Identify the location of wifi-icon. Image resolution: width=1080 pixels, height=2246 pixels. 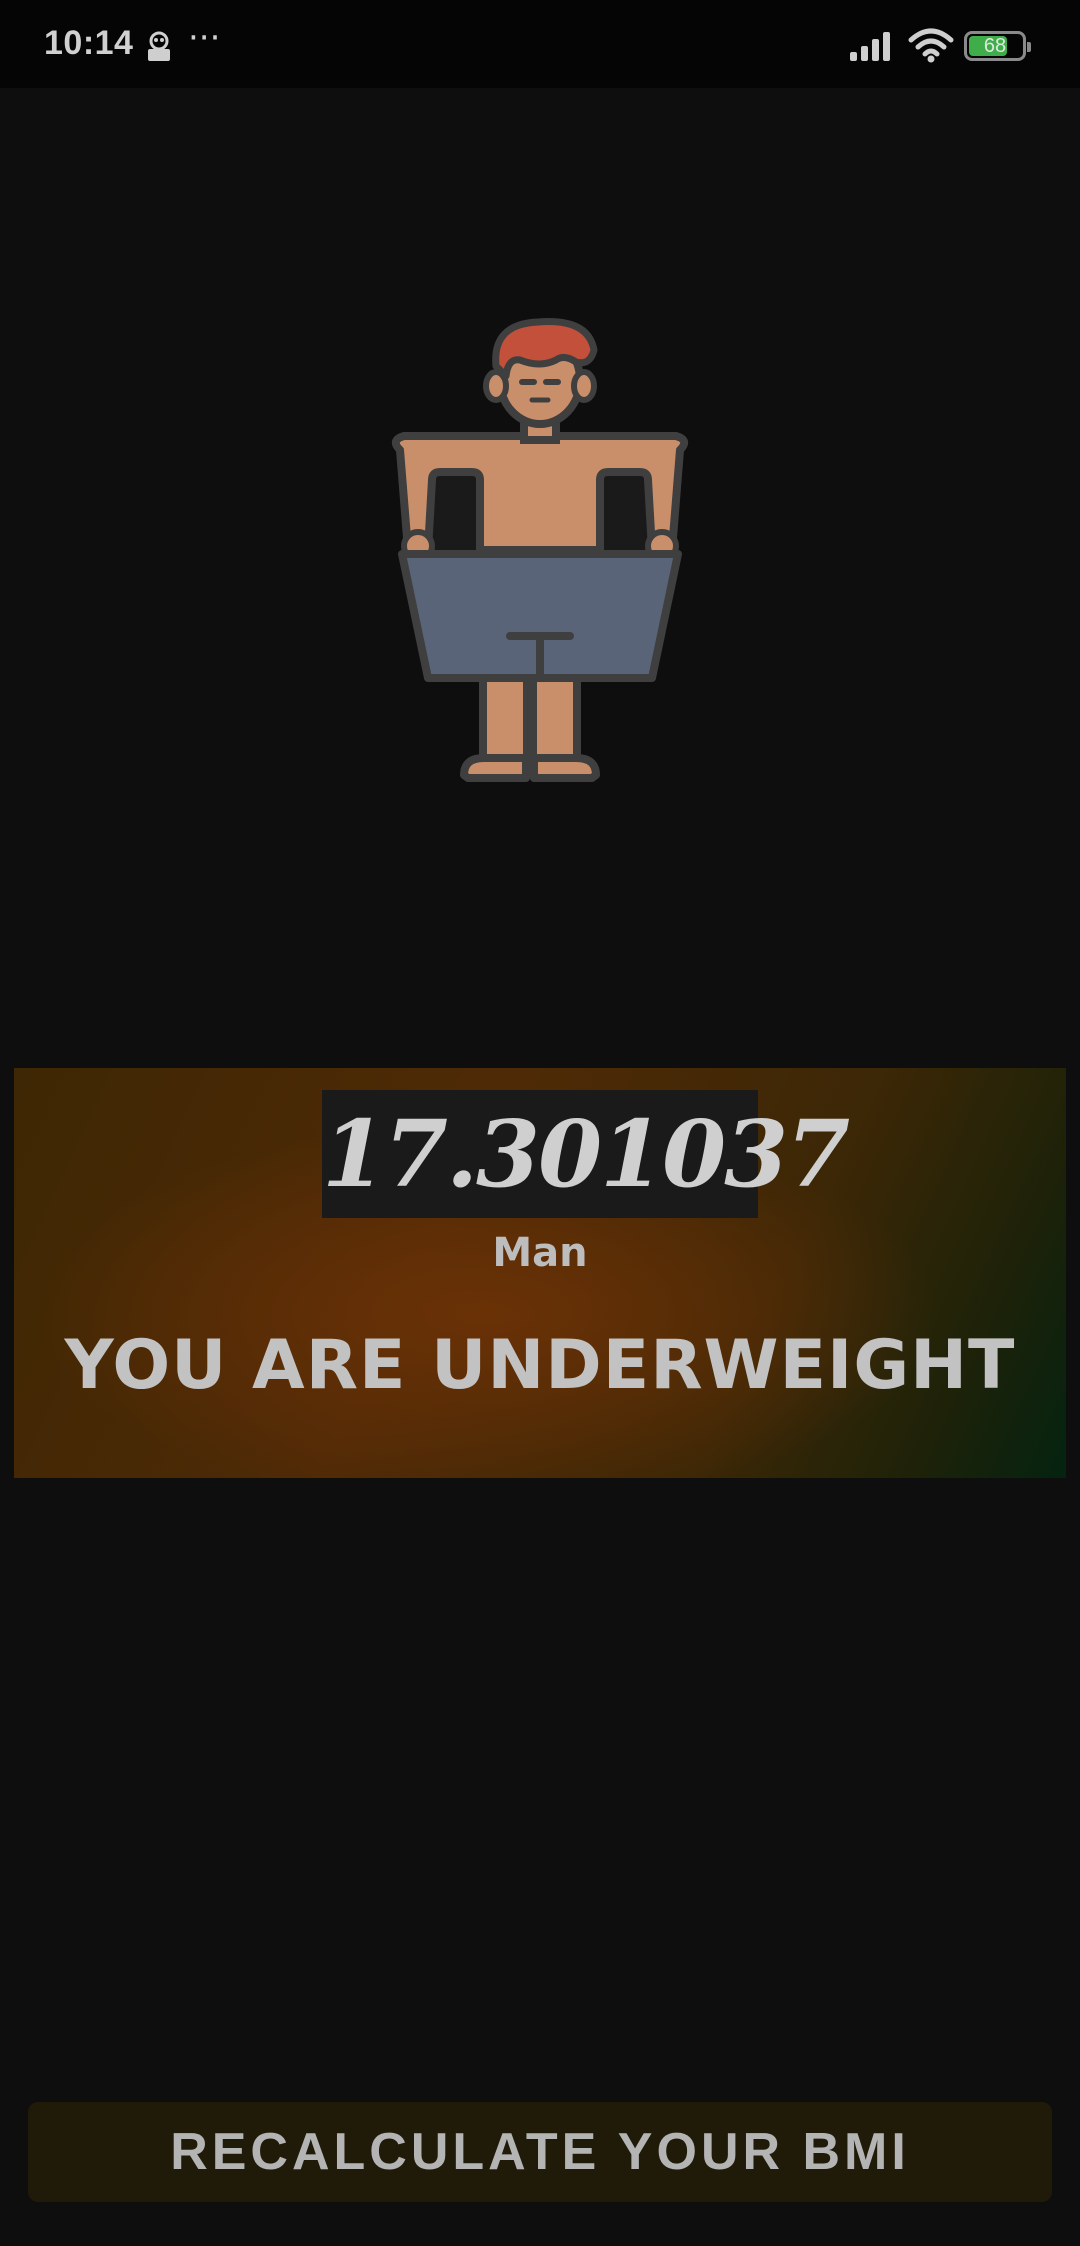
(931, 45).